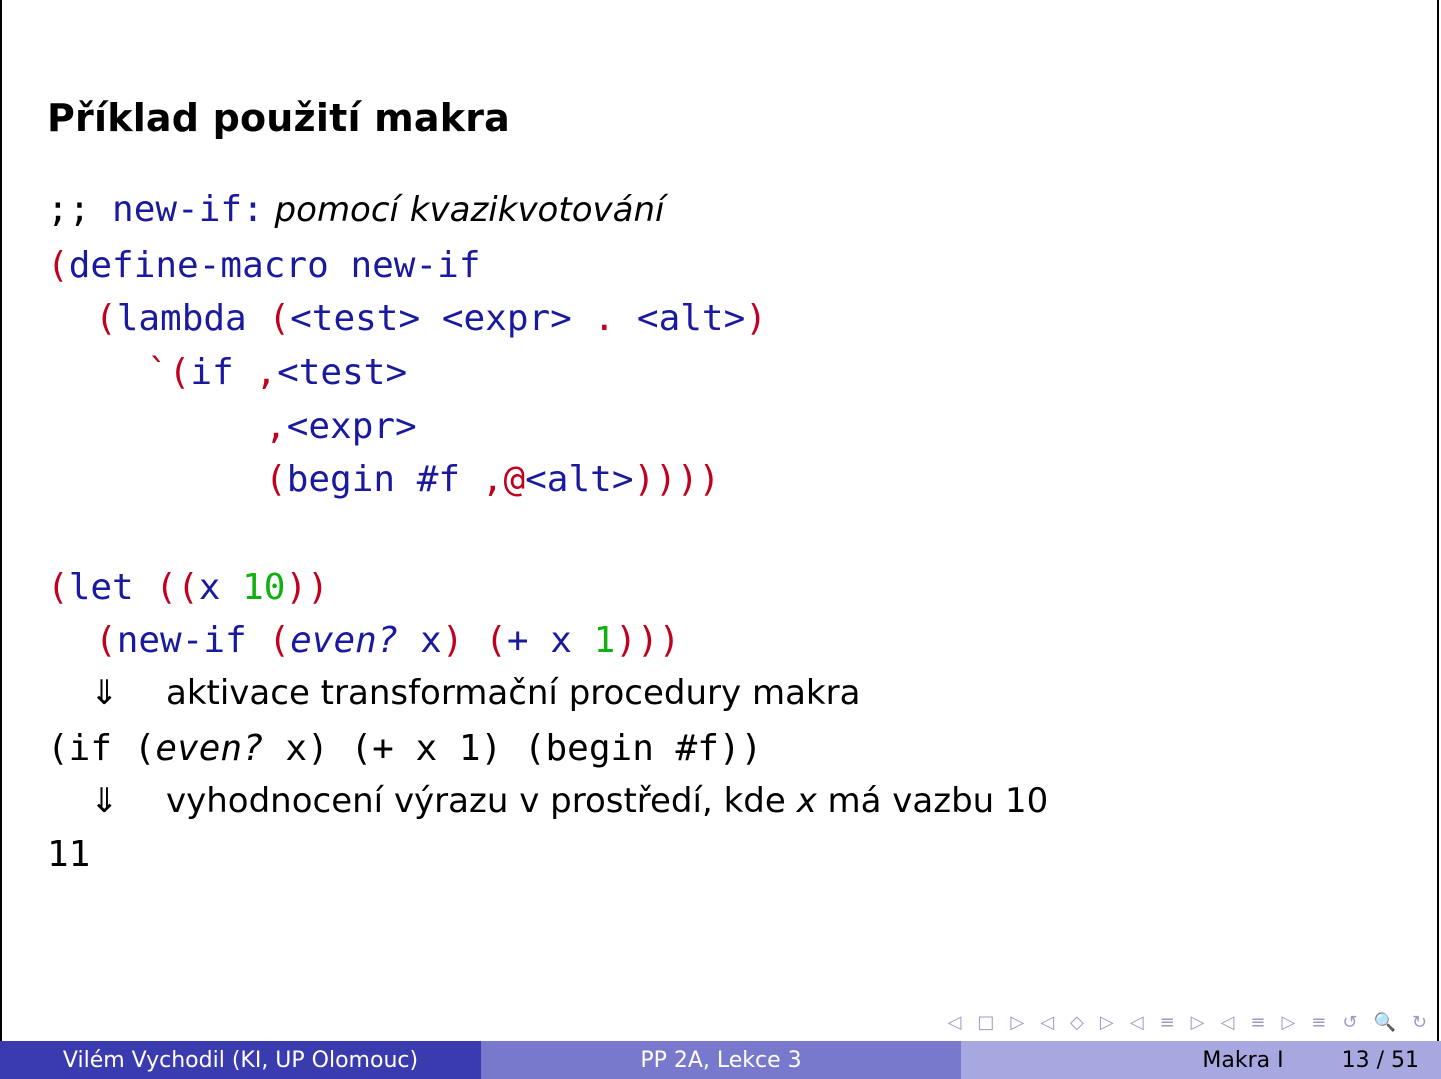 The image size is (1441, 1079). I want to click on comment-prefix: ;;, so click(80, 209).